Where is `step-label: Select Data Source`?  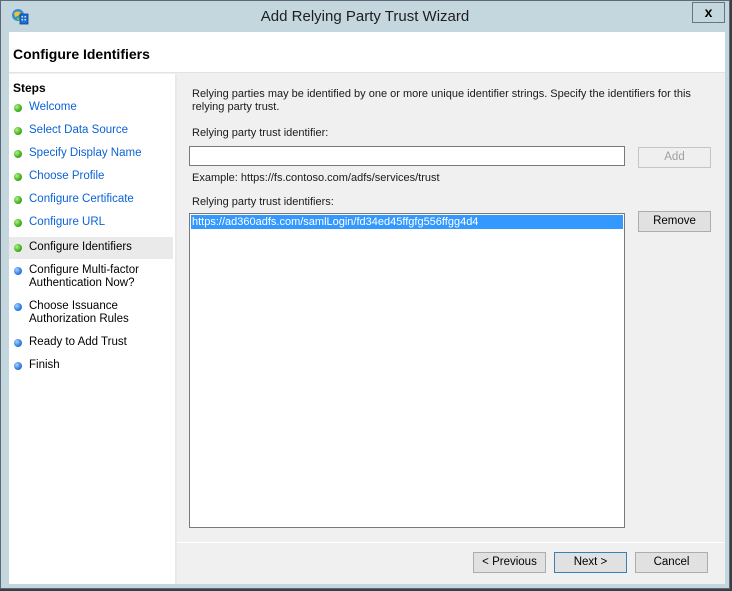
step-label: Select Data Source is located at coordinates (78, 130).